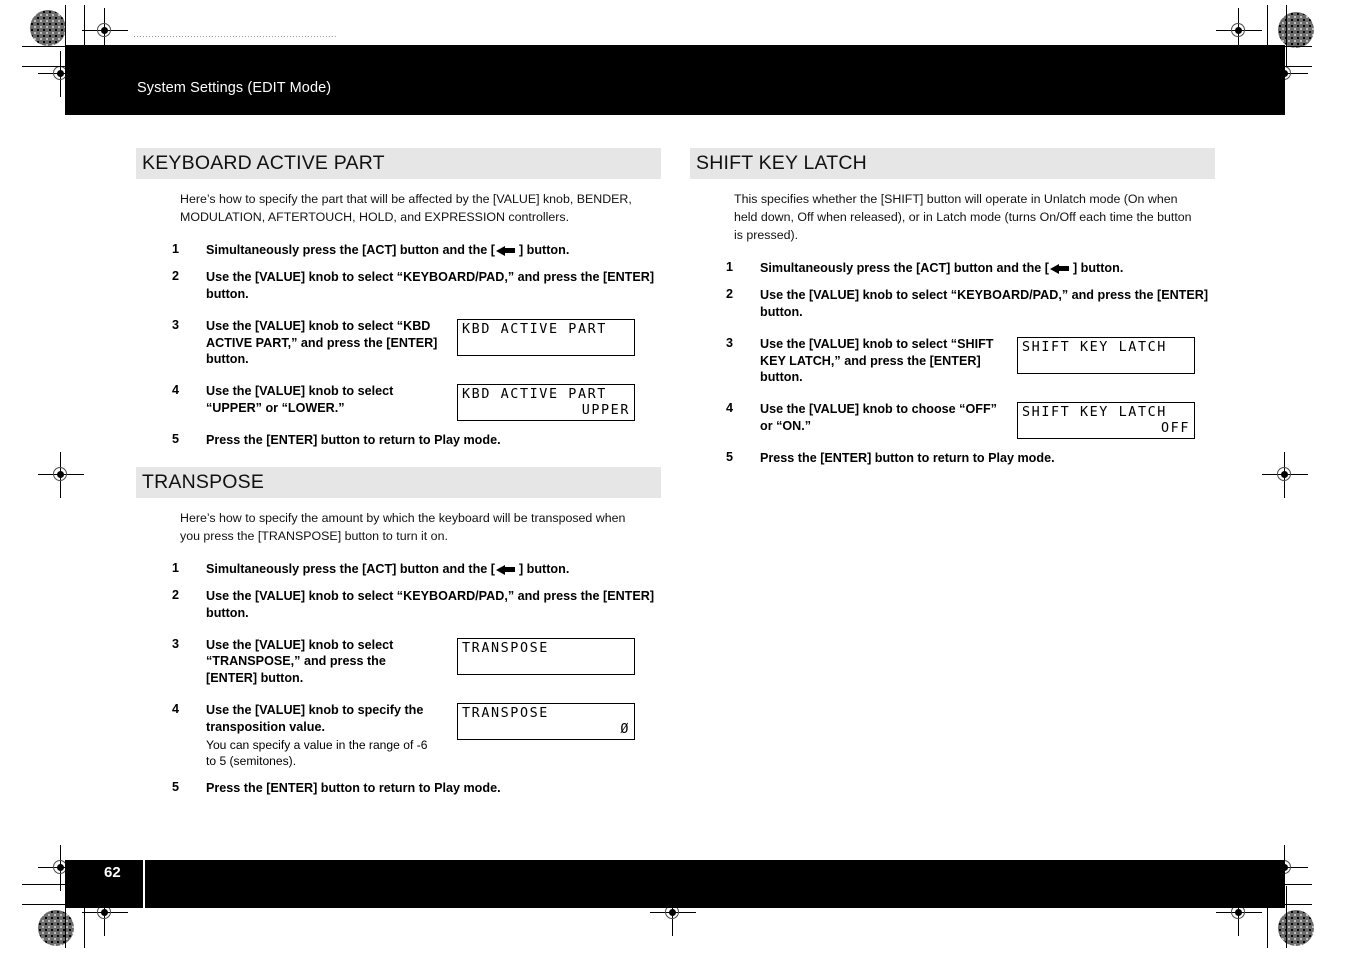  What do you see at coordinates (605, 411) in the screenshot?
I see `lcd-line-2: UPPER` at bounding box center [605, 411].